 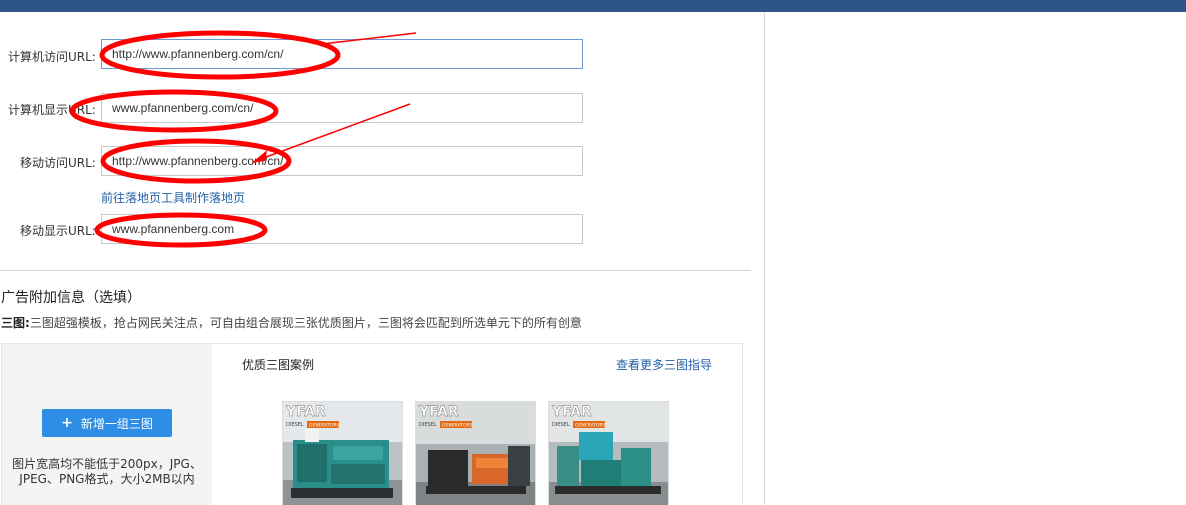 What do you see at coordinates (52, 57) in the screenshot?
I see `pc-visit-url-label: 计算机访问URL:` at bounding box center [52, 57].